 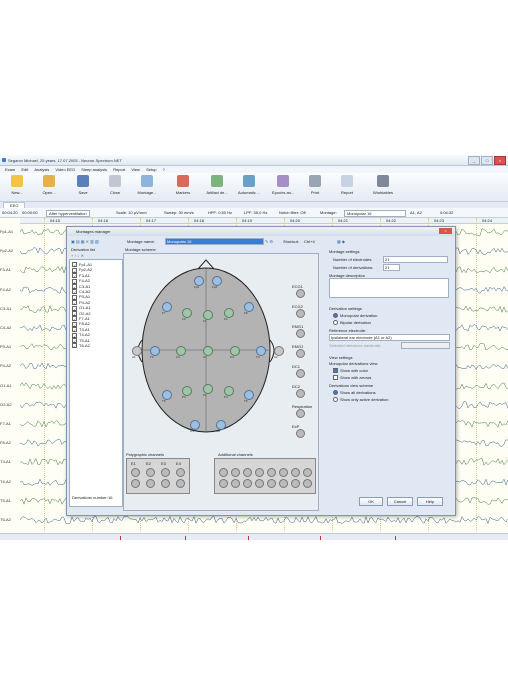 I want to click on close-exam-button: Close, so click(x=115, y=185).